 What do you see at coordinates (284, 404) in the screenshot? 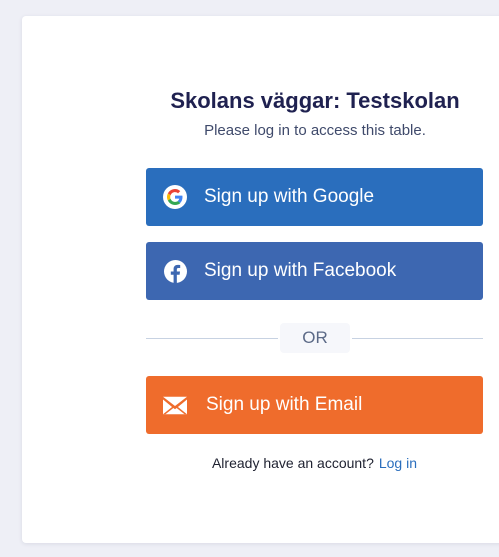
I see `email-signup-label: Sign up with Email` at bounding box center [284, 404].